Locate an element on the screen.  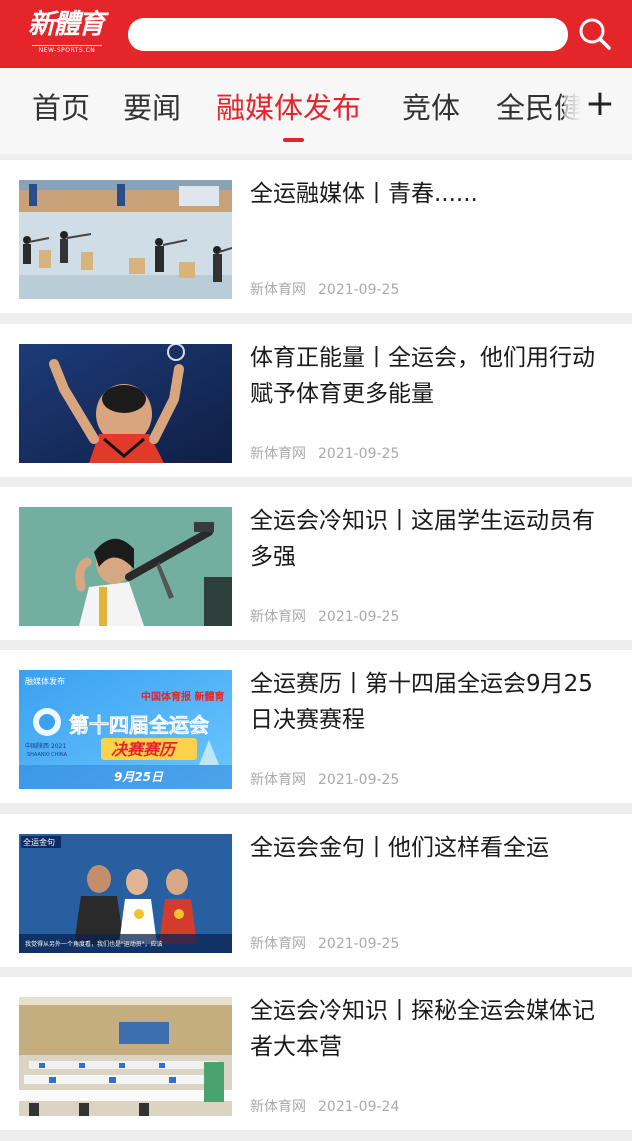
poster-sub: 决赛赛历 is located at coordinates (144, 749).